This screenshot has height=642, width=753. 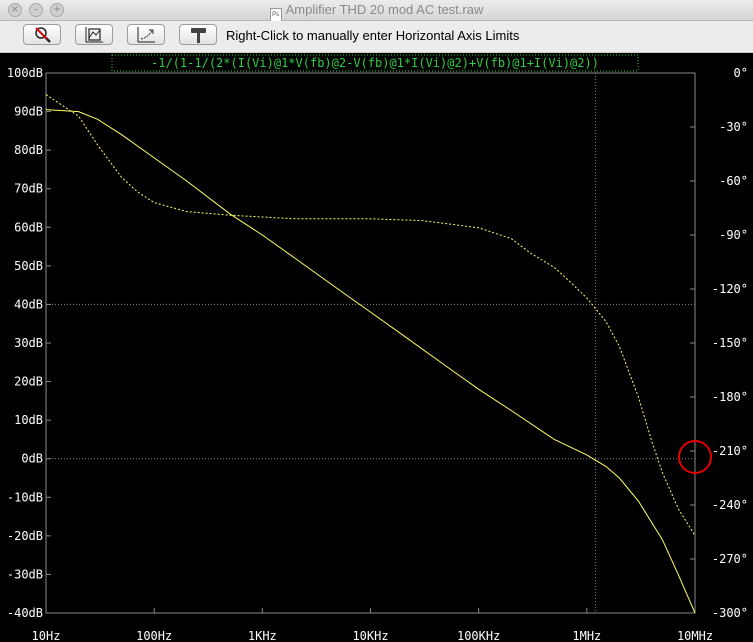 I want to click on right-tick-label-4: -120°, so click(x=730, y=289).